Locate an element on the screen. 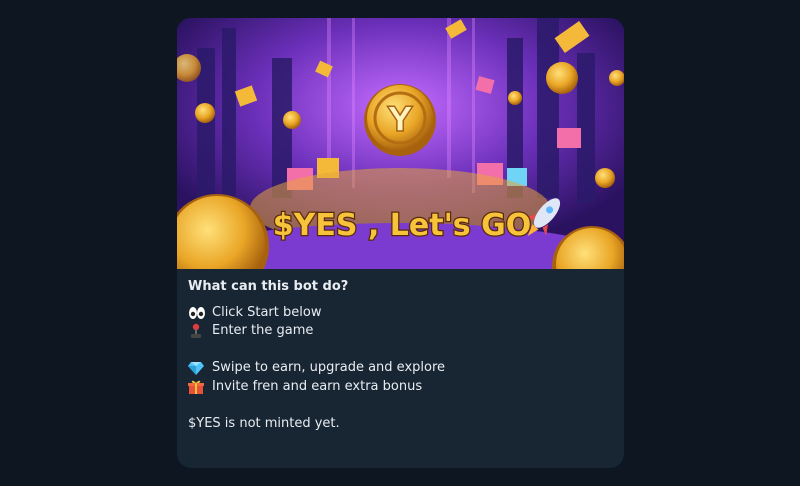  description-text: Enter the game is located at coordinates (263, 330).